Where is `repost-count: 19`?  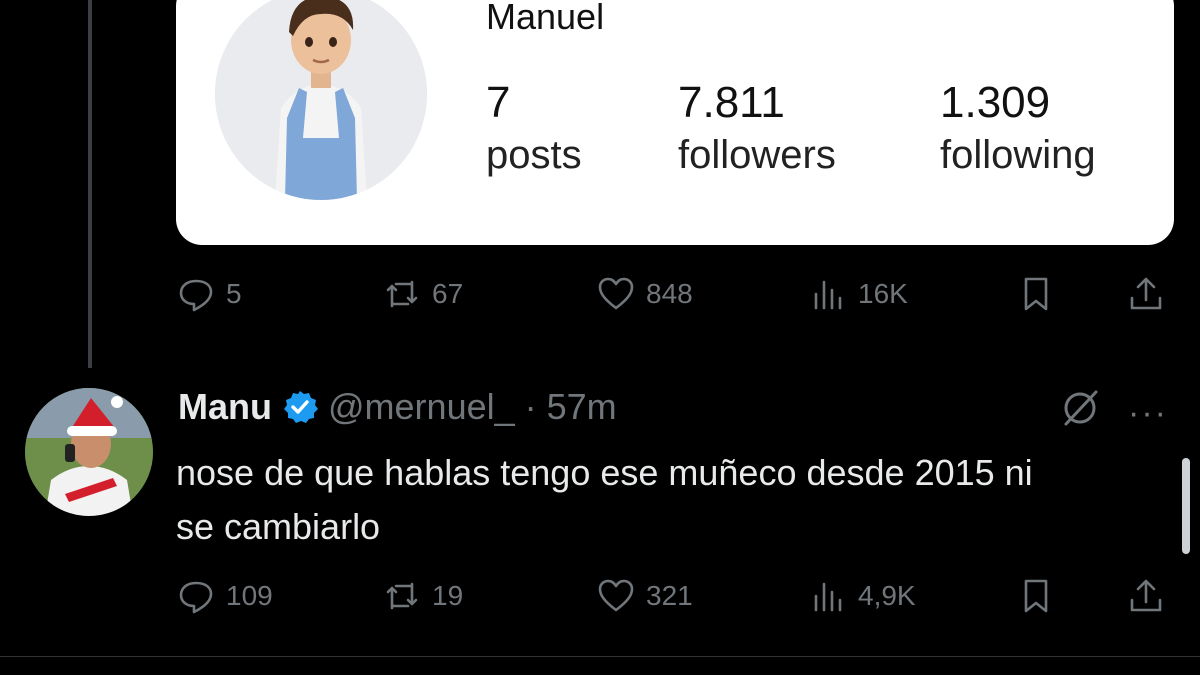 repost-count: 19 is located at coordinates (448, 595).